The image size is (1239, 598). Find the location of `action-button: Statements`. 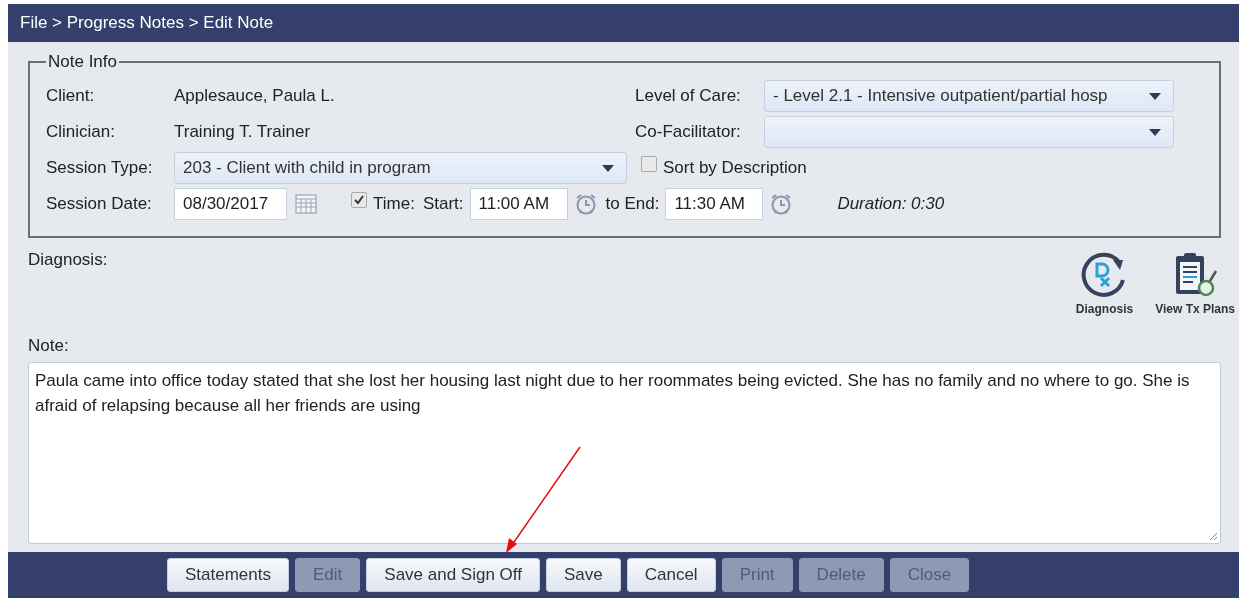

action-button: Statements is located at coordinates (228, 575).